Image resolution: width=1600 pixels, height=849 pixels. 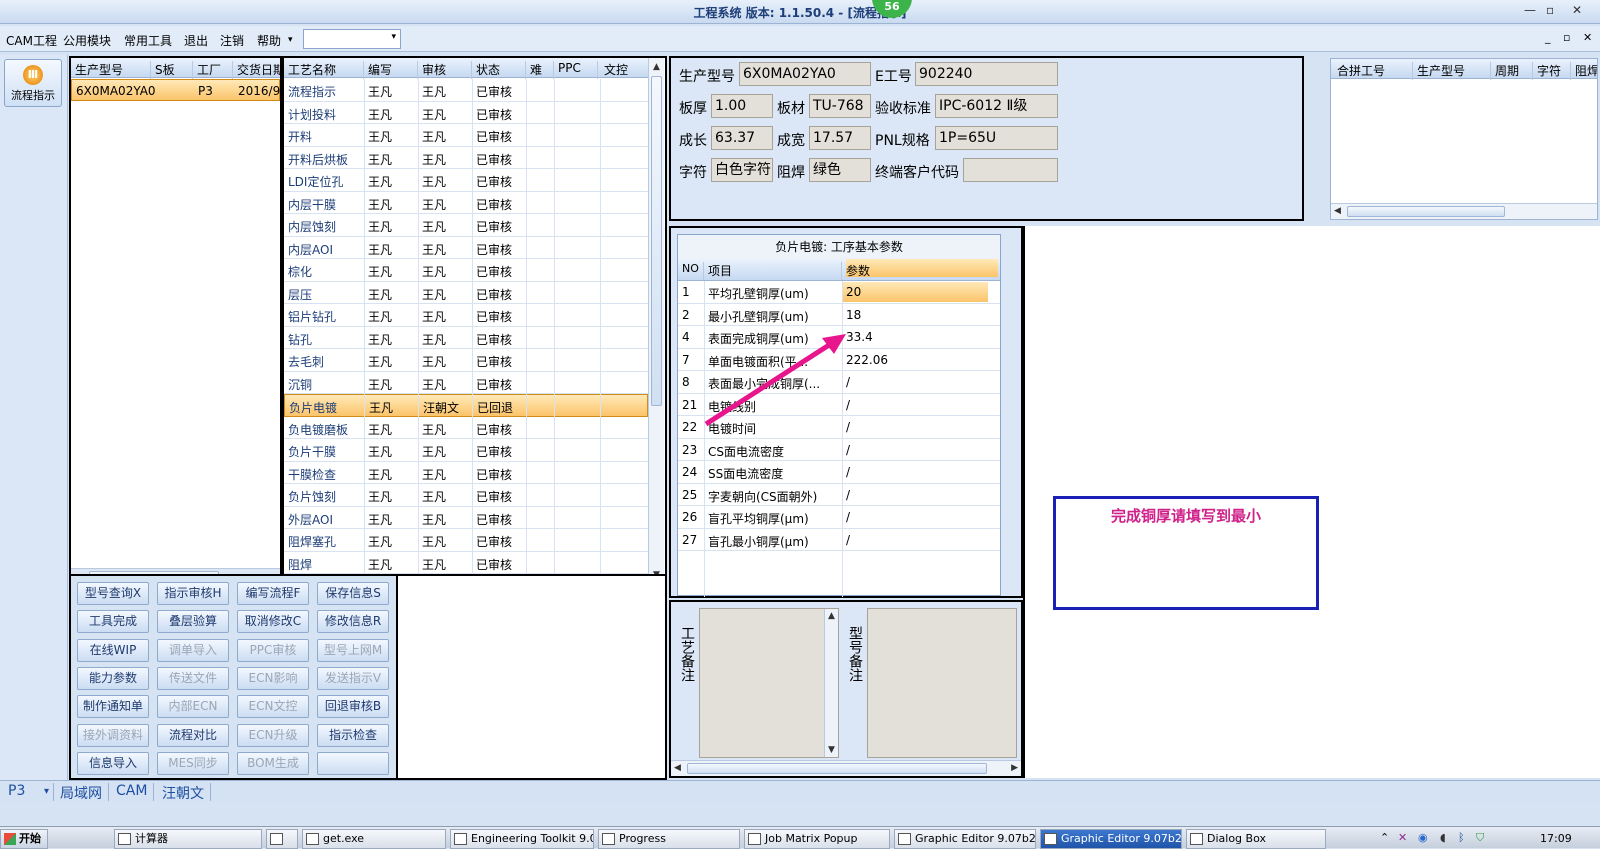 I want to click on factory-value: P3, so click(x=17, y=791).